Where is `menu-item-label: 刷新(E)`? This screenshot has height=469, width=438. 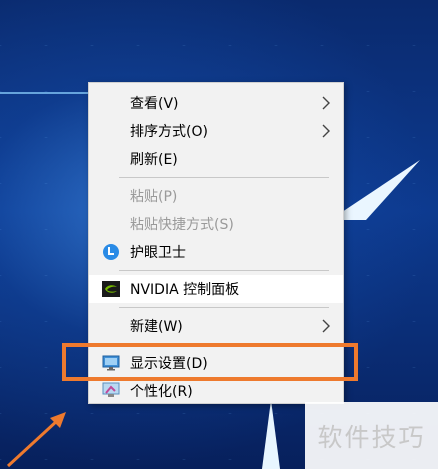 menu-item-label: 刷新(E) is located at coordinates (154, 160).